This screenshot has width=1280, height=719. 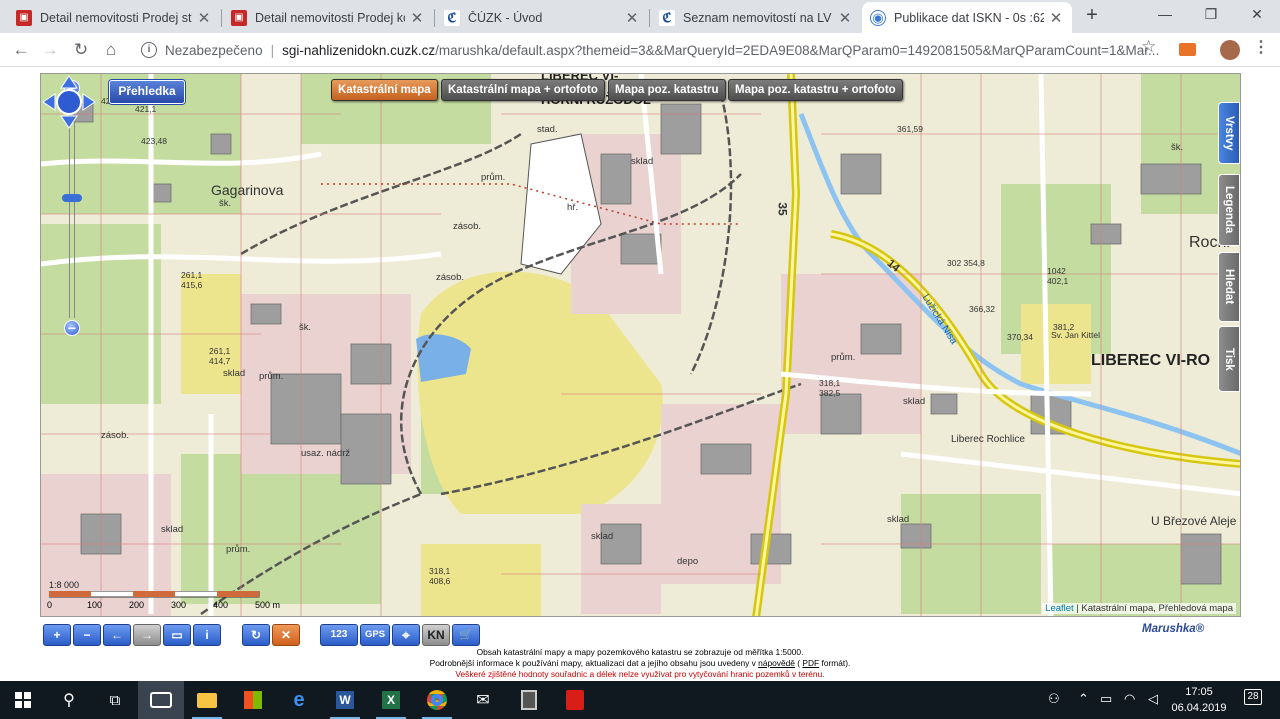 I want to click on pan-left-icon, so click(x=49, y=102).